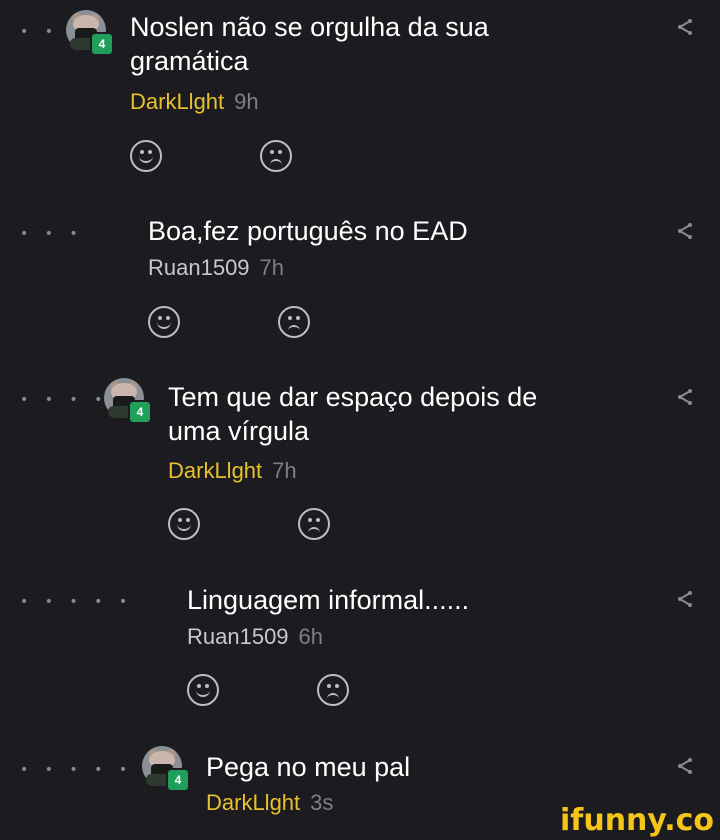 This screenshot has height=840, width=720. What do you see at coordinates (311, 636) in the screenshot?
I see `timestamp: 6h` at bounding box center [311, 636].